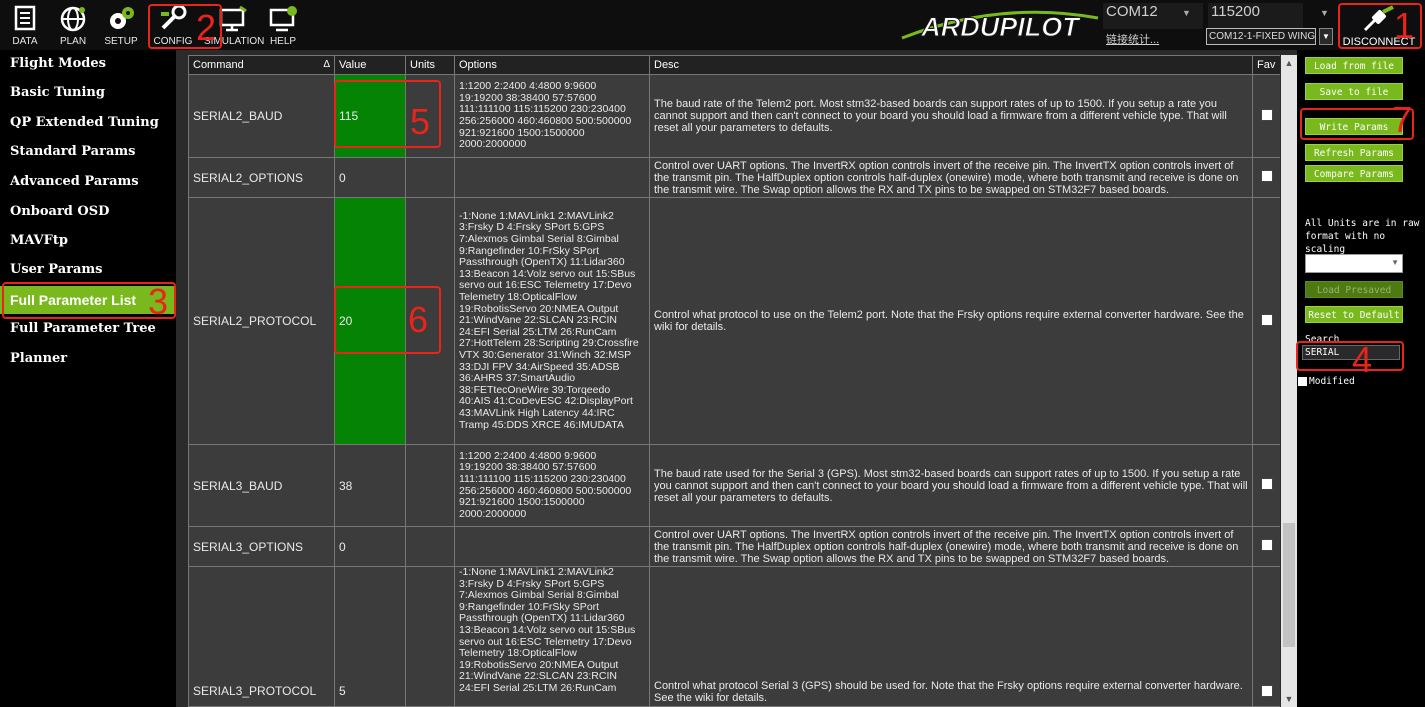 Image resolution: width=1425 pixels, height=707 pixels. I want to click on nav-qp-extended-tuning: QP Extended Tuning, so click(88, 123).